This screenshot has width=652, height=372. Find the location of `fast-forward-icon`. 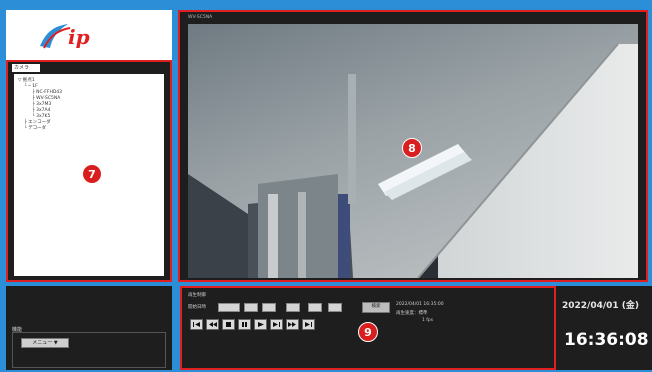

fast-forward-icon is located at coordinates (292, 324).